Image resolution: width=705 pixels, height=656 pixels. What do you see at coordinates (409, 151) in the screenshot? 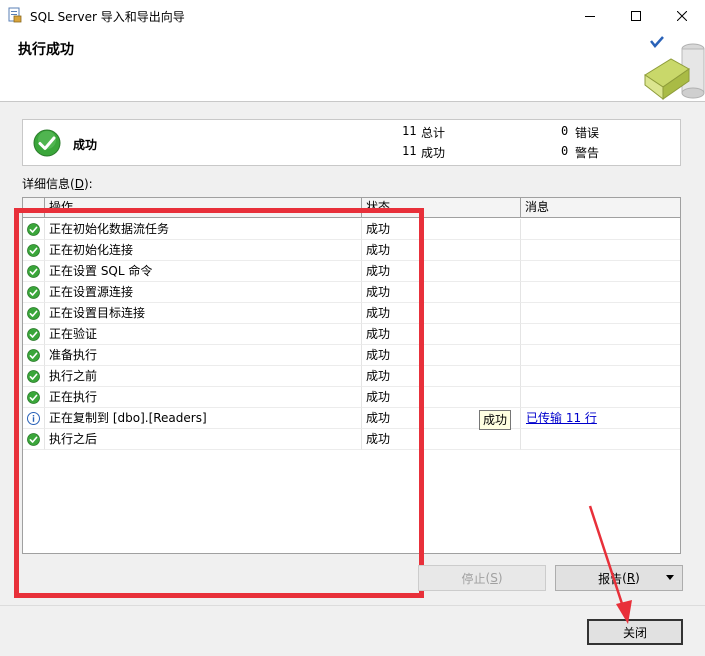
I see `success-count: 11` at bounding box center [409, 151].